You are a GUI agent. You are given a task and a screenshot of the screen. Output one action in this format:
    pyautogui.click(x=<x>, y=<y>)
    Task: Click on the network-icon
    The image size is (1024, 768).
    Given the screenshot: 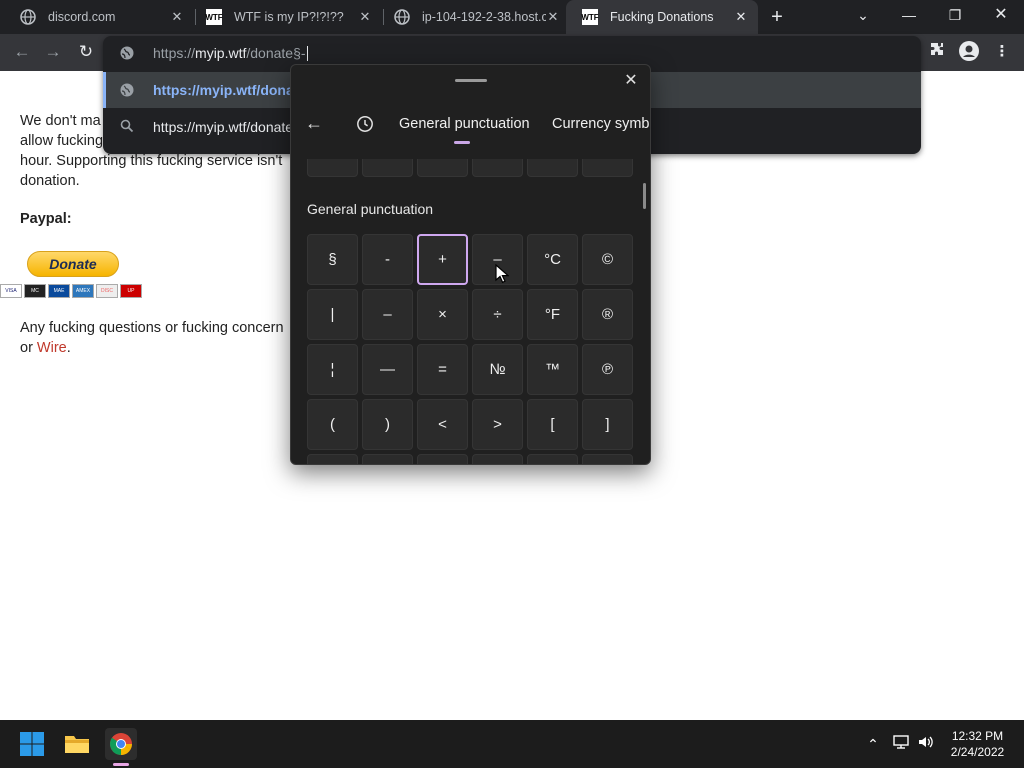 What is the action you would take?
    pyautogui.click(x=901, y=744)
    